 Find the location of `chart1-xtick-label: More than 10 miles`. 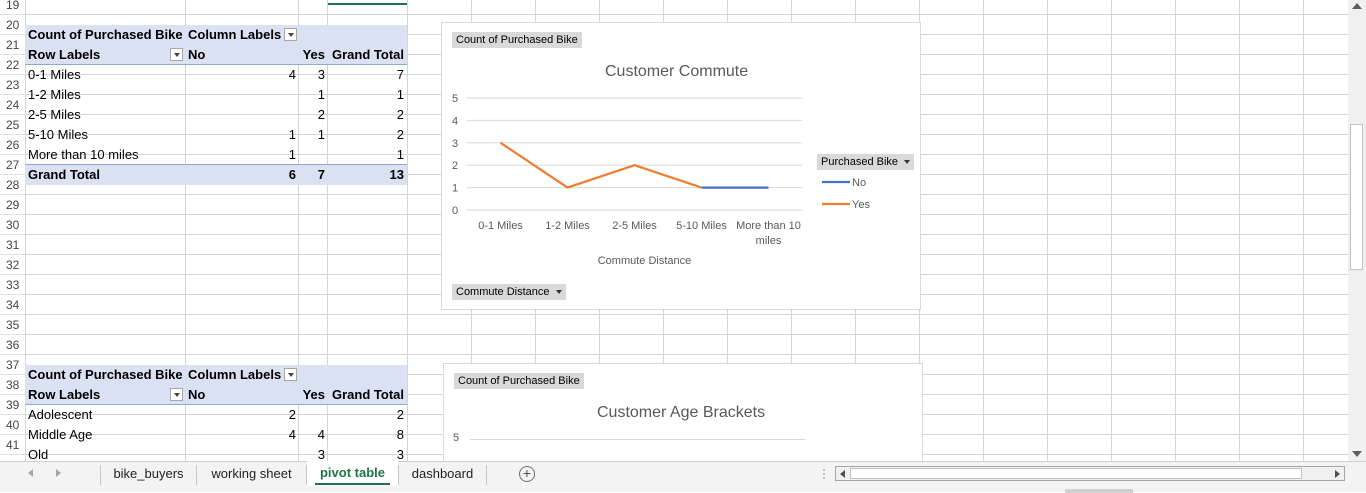

chart1-xtick-label: More than 10 miles is located at coordinates (768, 233).